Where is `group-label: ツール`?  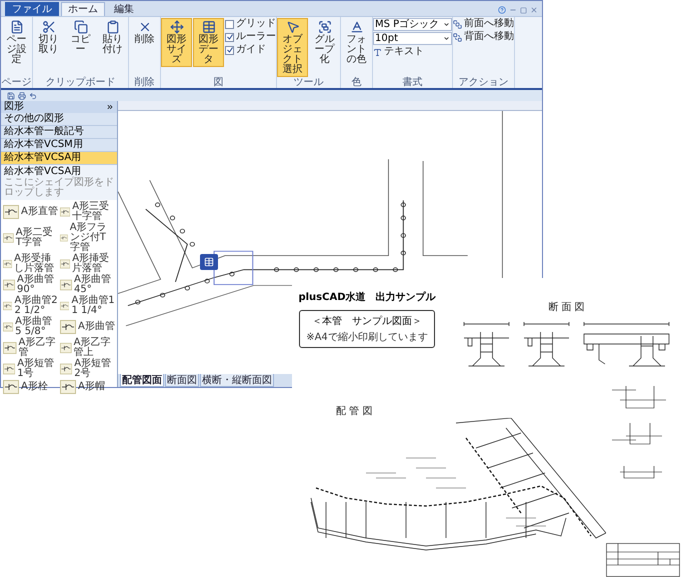 group-label: ツール is located at coordinates (308, 82).